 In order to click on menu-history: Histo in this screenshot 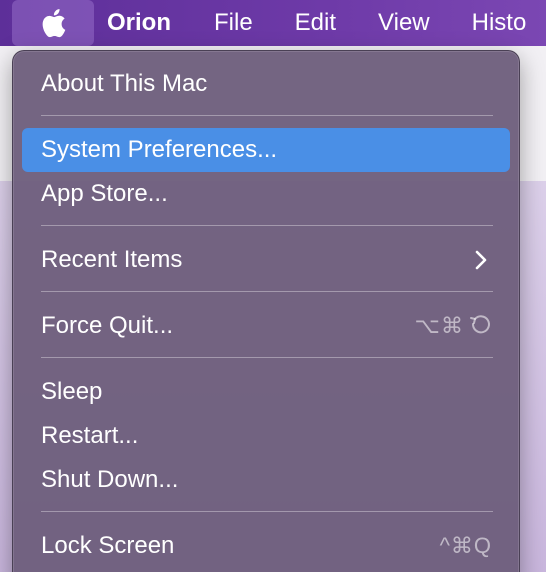, I will do `click(499, 23)`.